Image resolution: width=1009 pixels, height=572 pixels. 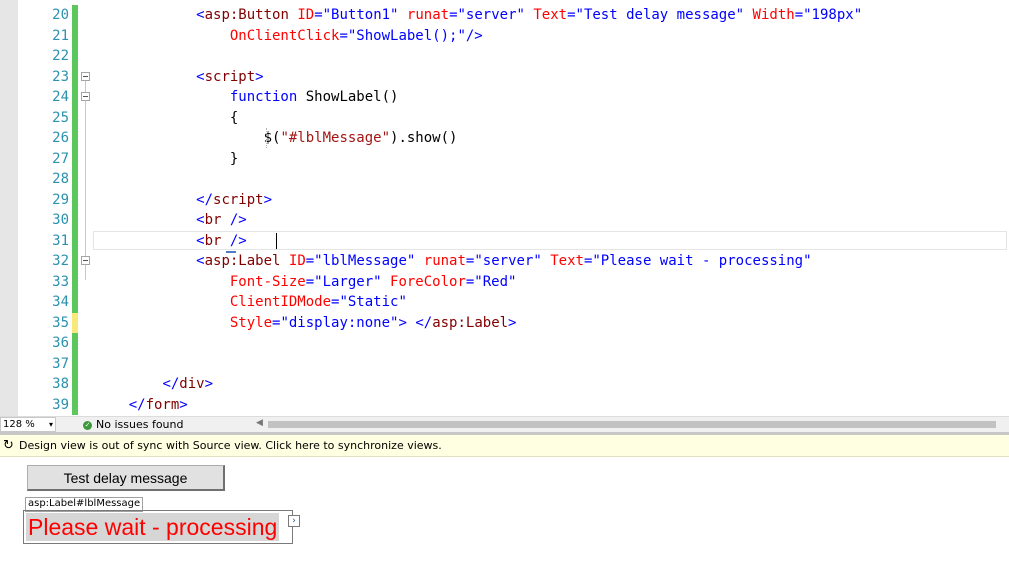 I want to click on code-token: ="ShowLabel();", so click(x=402, y=35).